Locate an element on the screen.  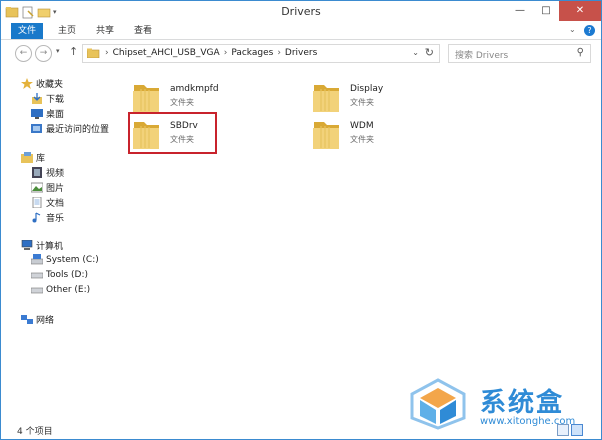
nav-item-recent: 最近访问的位置 is located at coordinates (70, 128).